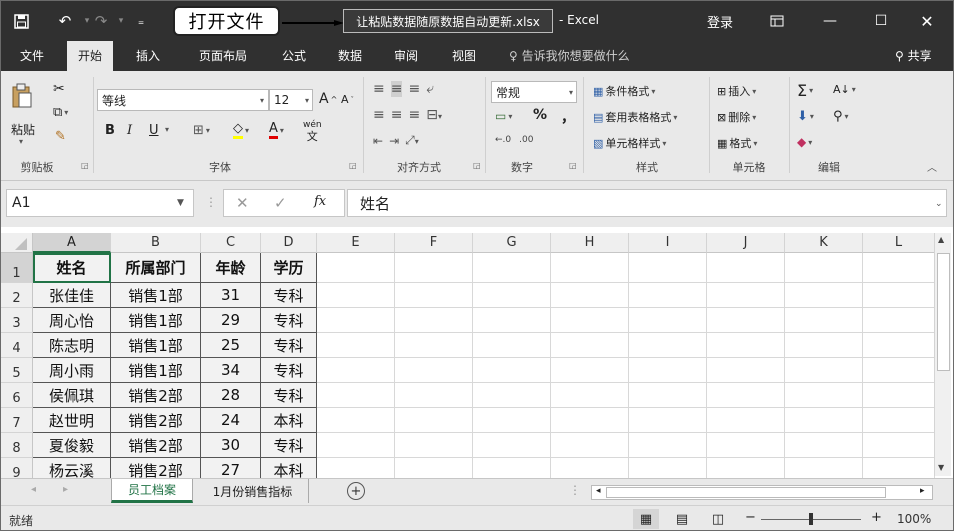 The height and width of the screenshot is (531, 954). Describe the element at coordinates (746, 445) in the screenshot. I see `cell-j8` at that location.